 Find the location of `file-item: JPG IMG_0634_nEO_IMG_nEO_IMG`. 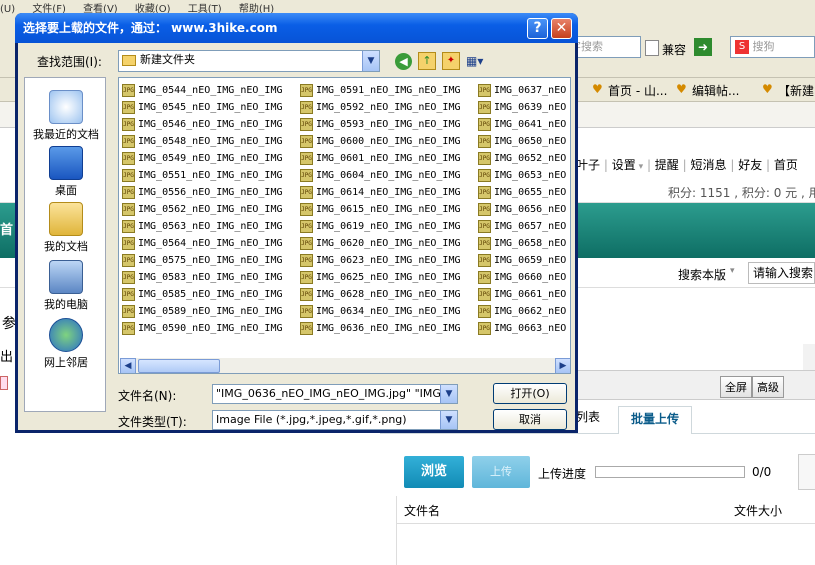

file-item: JPG IMG_0634_nEO_IMG_nEO_IMG is located at coordinates (387, 311).